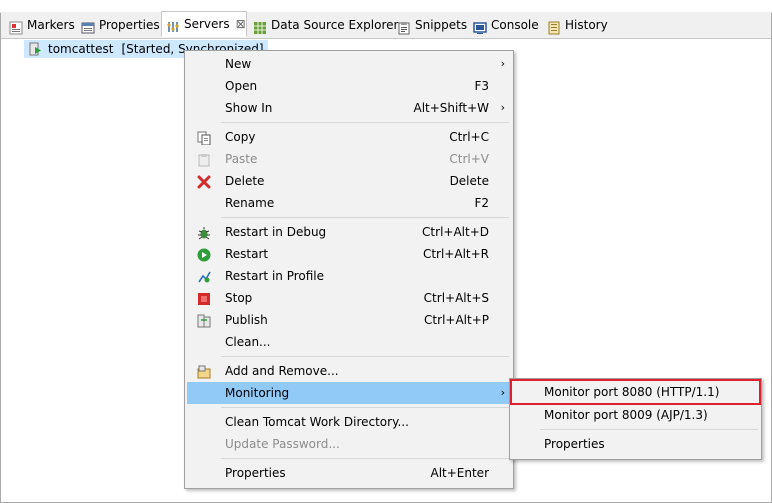 The width and height of the screenshot is (772, 503). Describe the element at coordinates (173, 24) in the screenshot. I see `servers-icon` at that location.